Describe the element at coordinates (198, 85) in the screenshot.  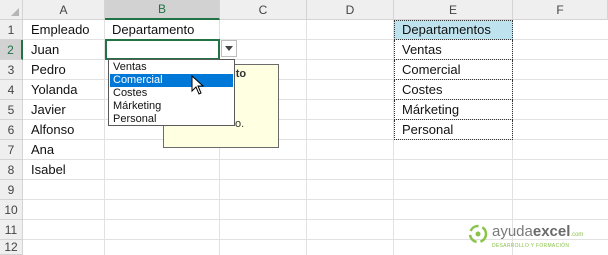
I see `mouse-pointer-icon` at that location.